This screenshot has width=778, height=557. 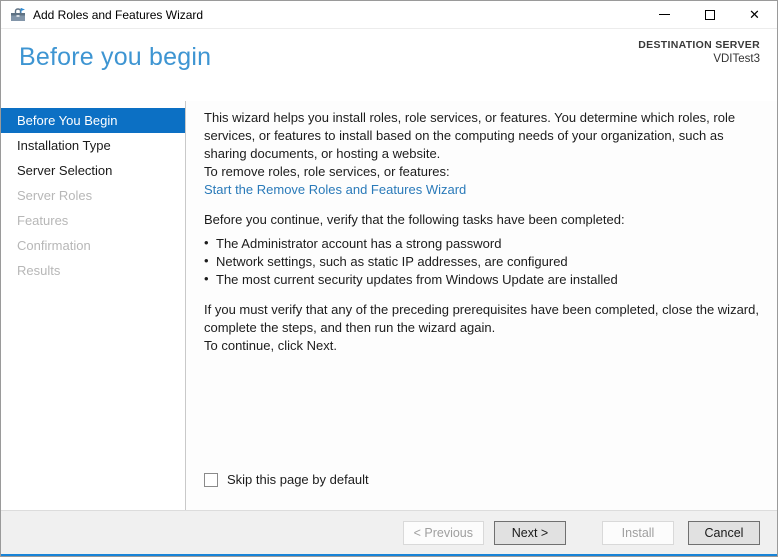 What do you see at coordinates (736, 59) in the screenshot?
I see `destination-server-name: VDITest3` at bounding box center [736, 59].